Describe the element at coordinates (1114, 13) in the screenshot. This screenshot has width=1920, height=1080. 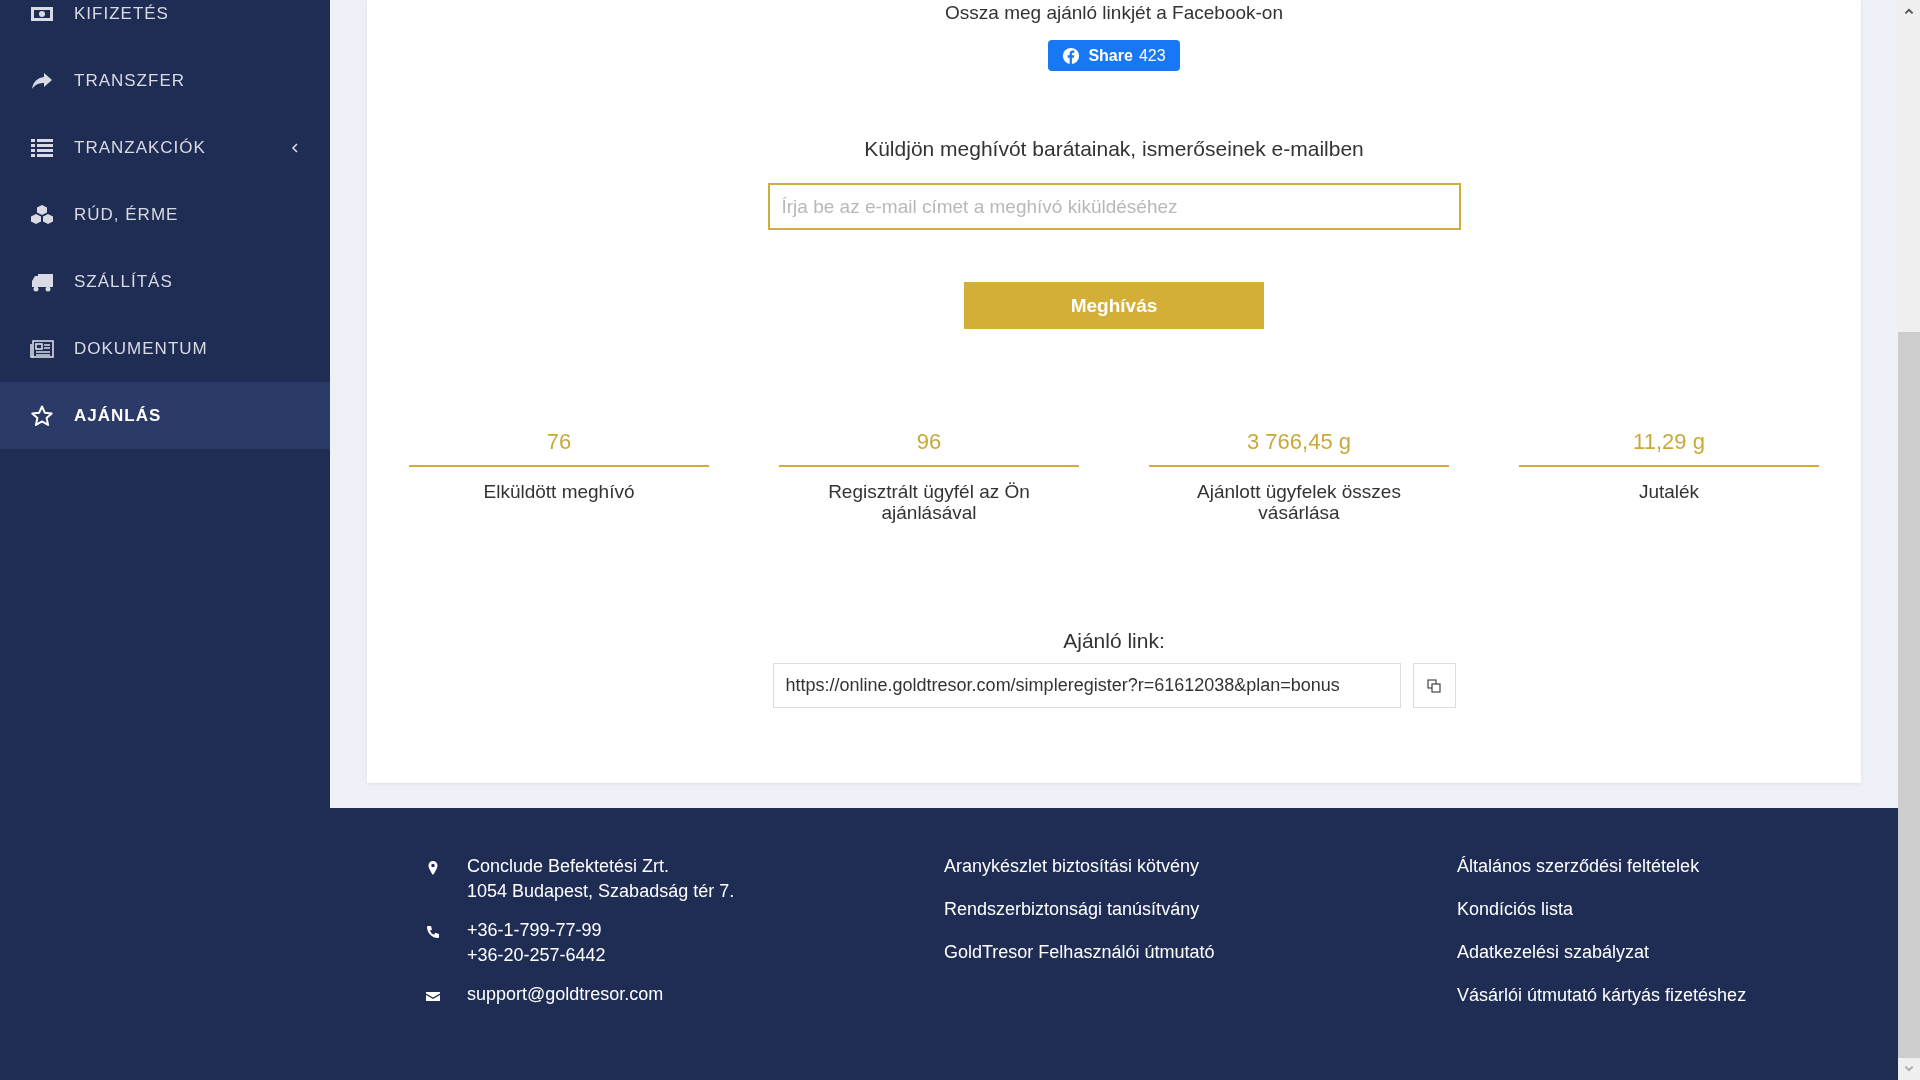
I see `section-heading: Ossza meg ajánló linkjét a Facebook-on` at that location.